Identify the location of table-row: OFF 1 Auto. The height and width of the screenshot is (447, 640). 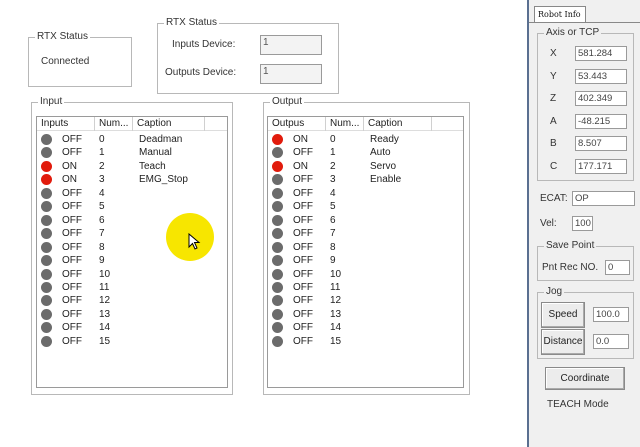
(365, 152).